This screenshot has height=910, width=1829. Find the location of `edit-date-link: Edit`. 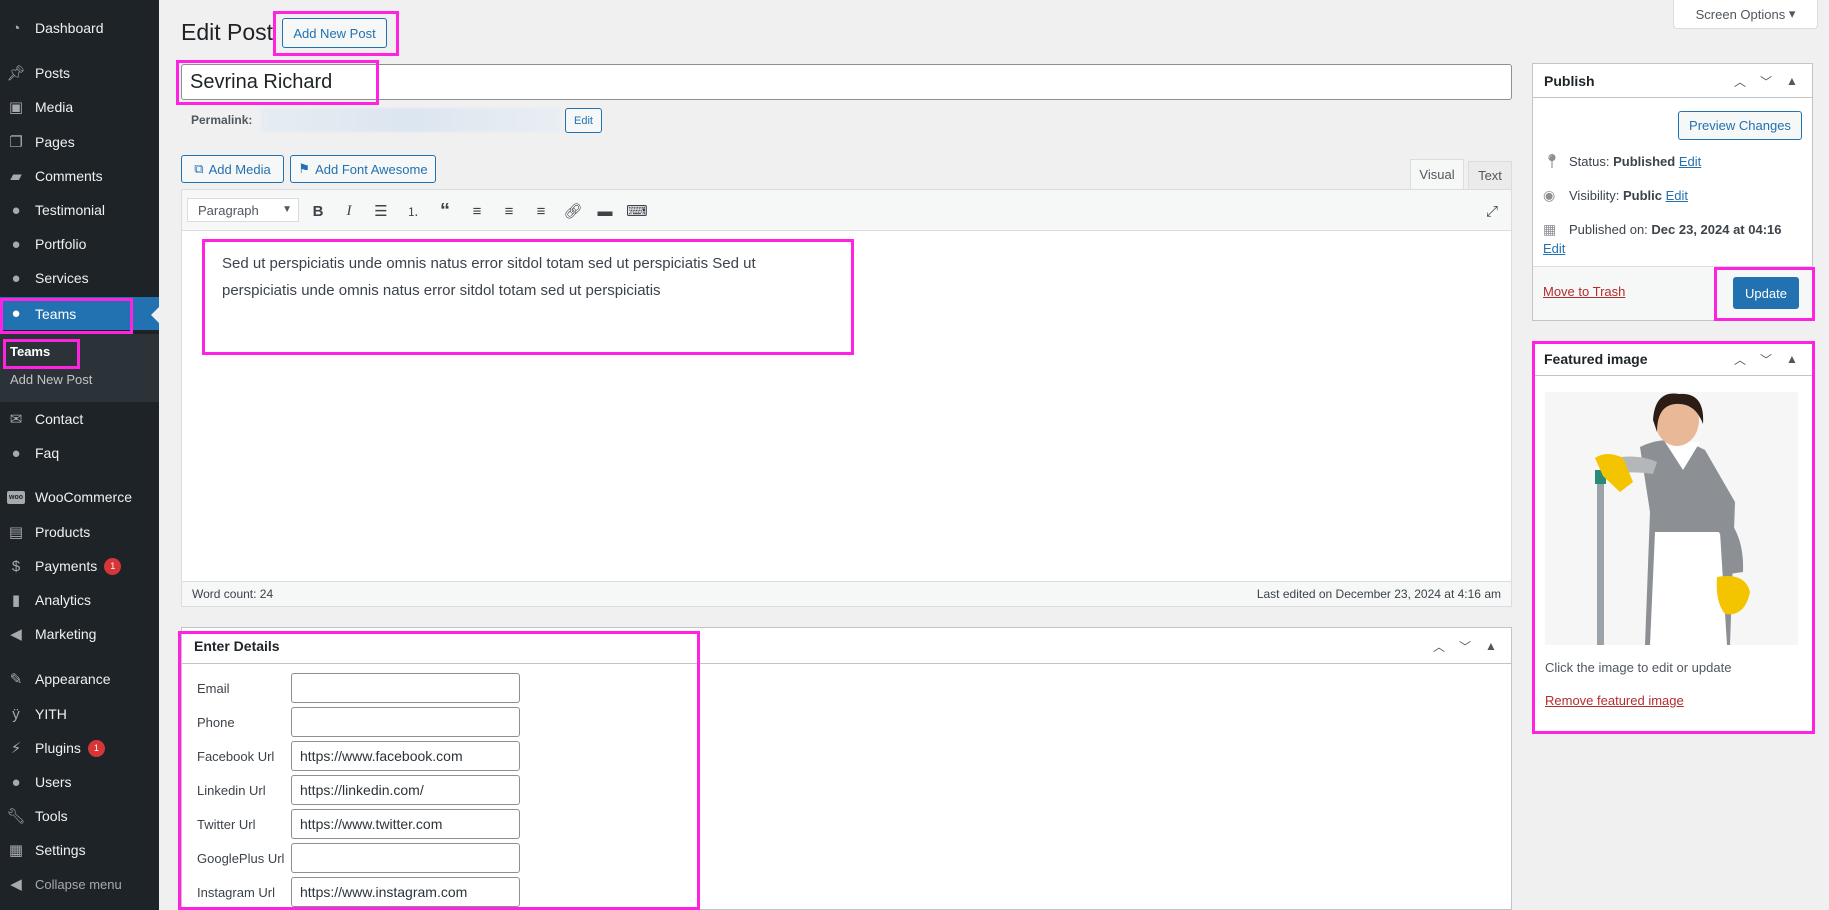

edit-date-link: Edit is located at coordinates (1554, 248).